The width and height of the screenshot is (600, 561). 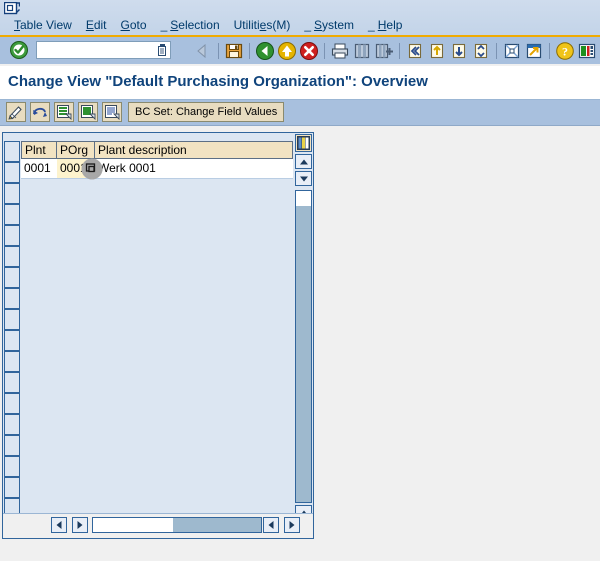 I want to click on horizontal-scrollbar, so click(x=158, y=525).